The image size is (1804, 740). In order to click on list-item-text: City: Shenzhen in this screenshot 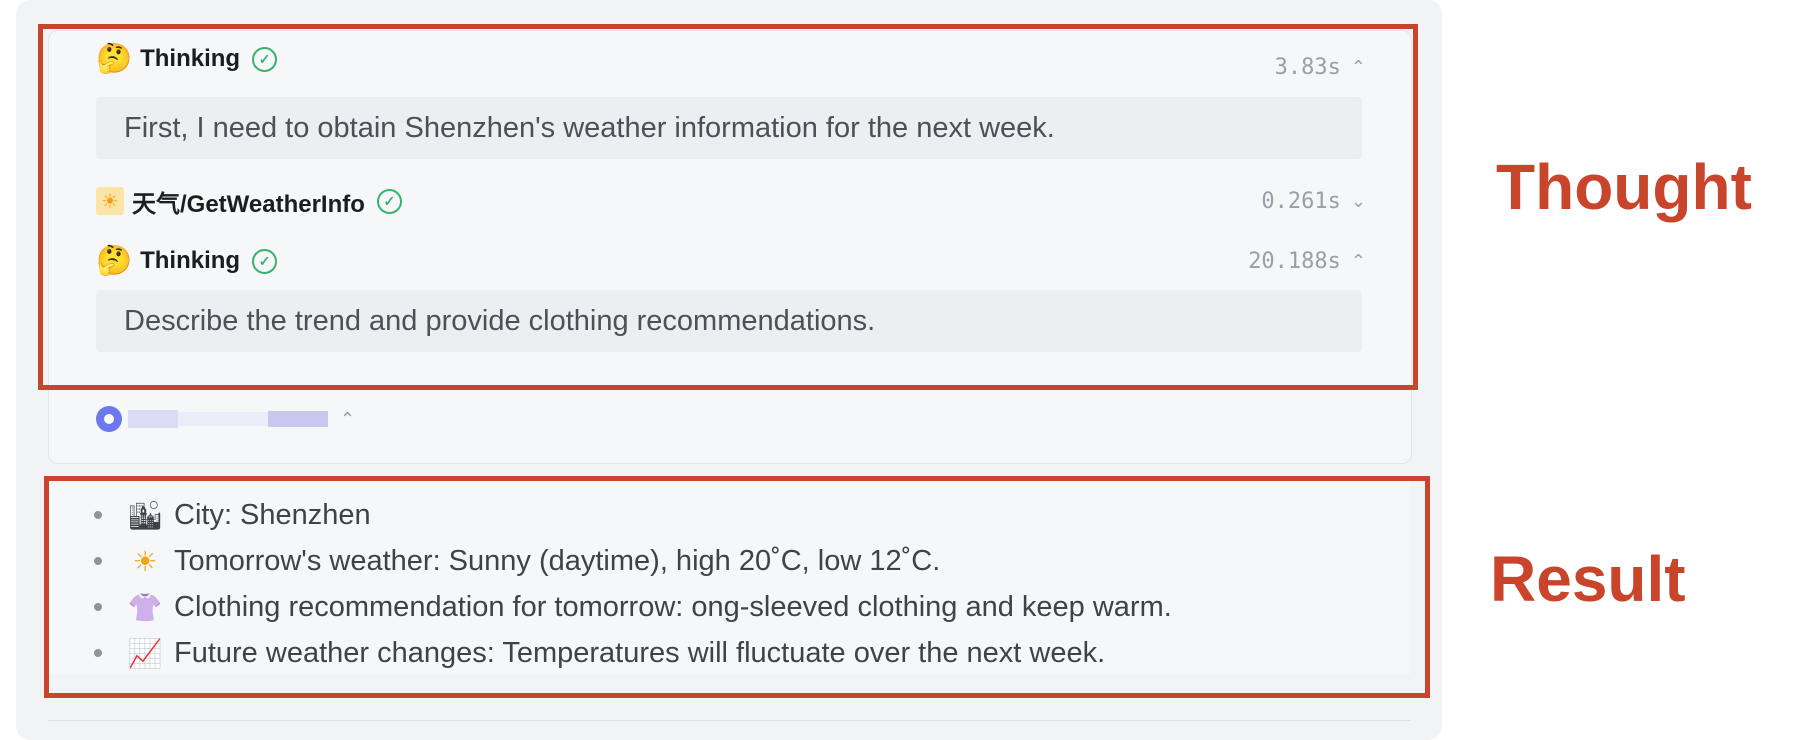, I will do `click(272, 514)`.